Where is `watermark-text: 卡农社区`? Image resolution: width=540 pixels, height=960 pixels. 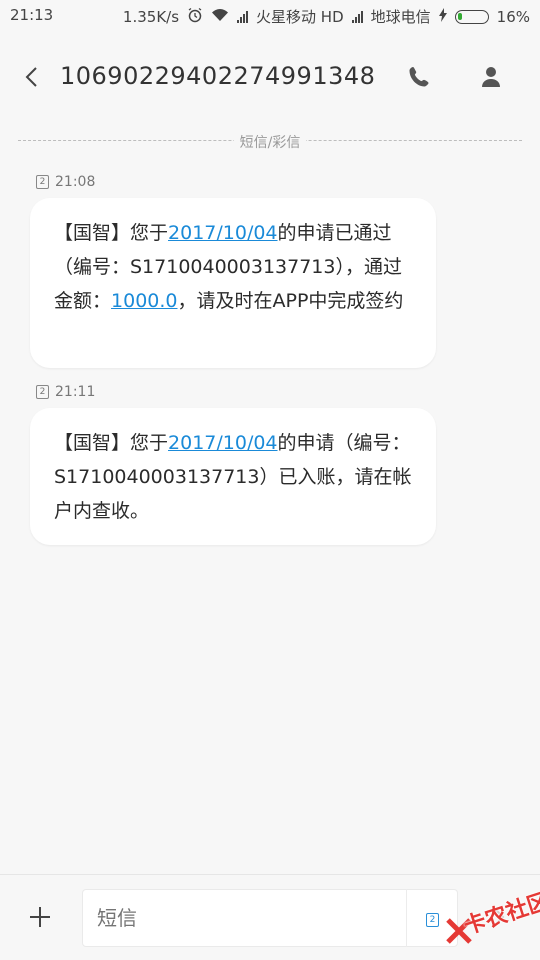
watermark-text: 卡农社区 is located at coordinates (500, 914).